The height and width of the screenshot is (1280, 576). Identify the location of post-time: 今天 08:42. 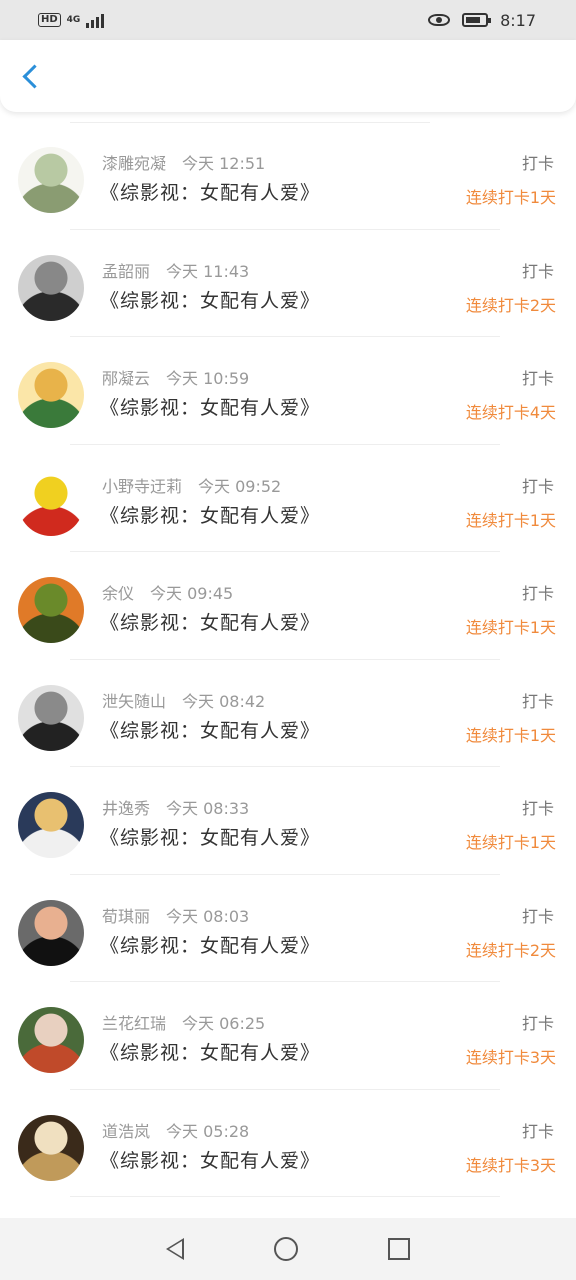
(224, 701).